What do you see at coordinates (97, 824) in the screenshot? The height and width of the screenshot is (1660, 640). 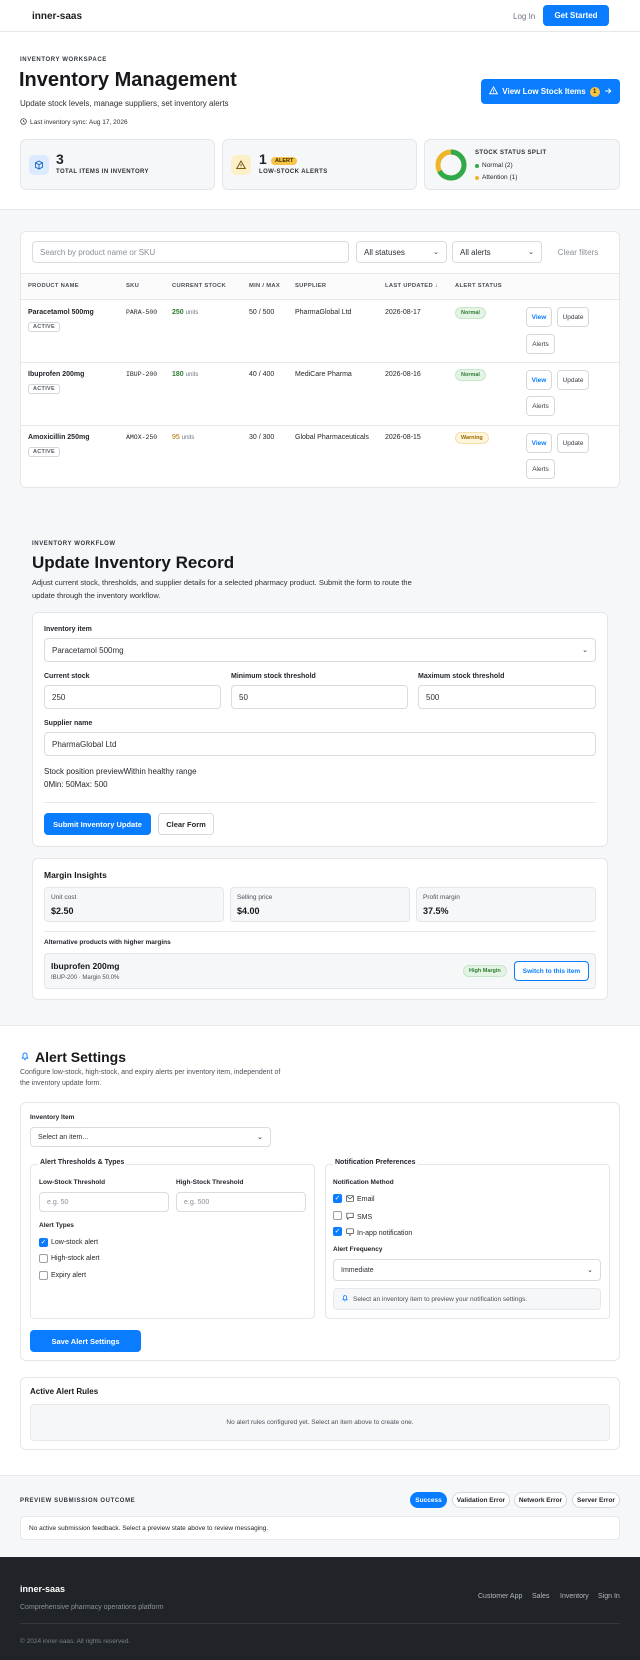 I see `submit-inventory-button: Submit Inventory Update` at bounding box center [97, 824].